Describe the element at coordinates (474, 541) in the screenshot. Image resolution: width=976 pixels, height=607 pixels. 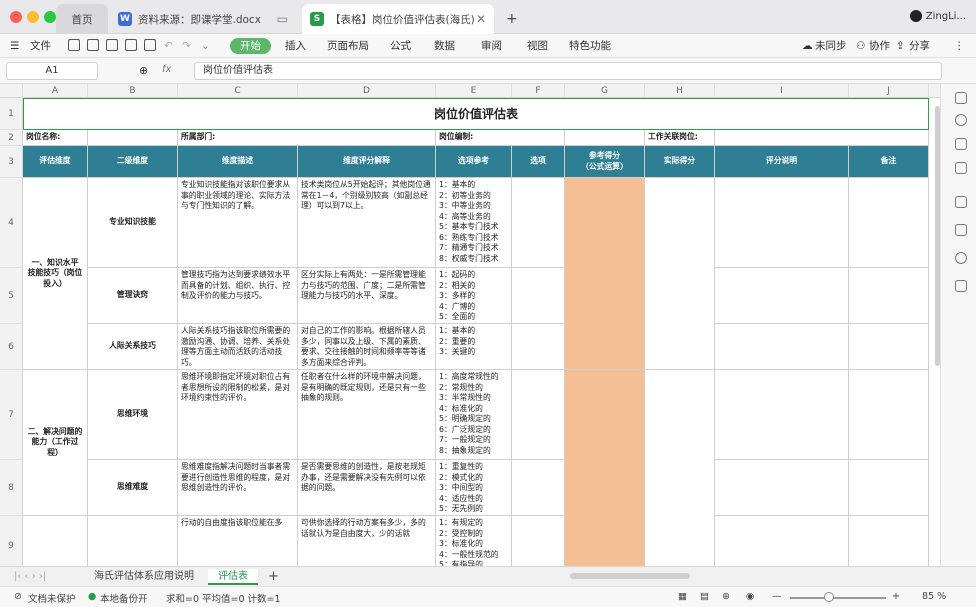
I see `option-ref-cell: 1：有规定的 2：受控制的 3：标准化的 4：一般性规范的 5：有指导的` at that location.